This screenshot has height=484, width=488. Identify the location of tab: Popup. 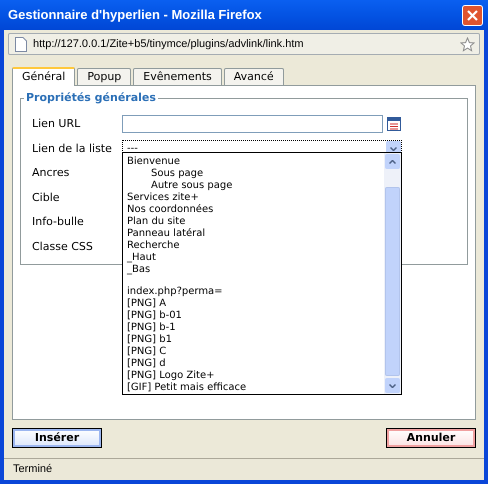
(104, 76).